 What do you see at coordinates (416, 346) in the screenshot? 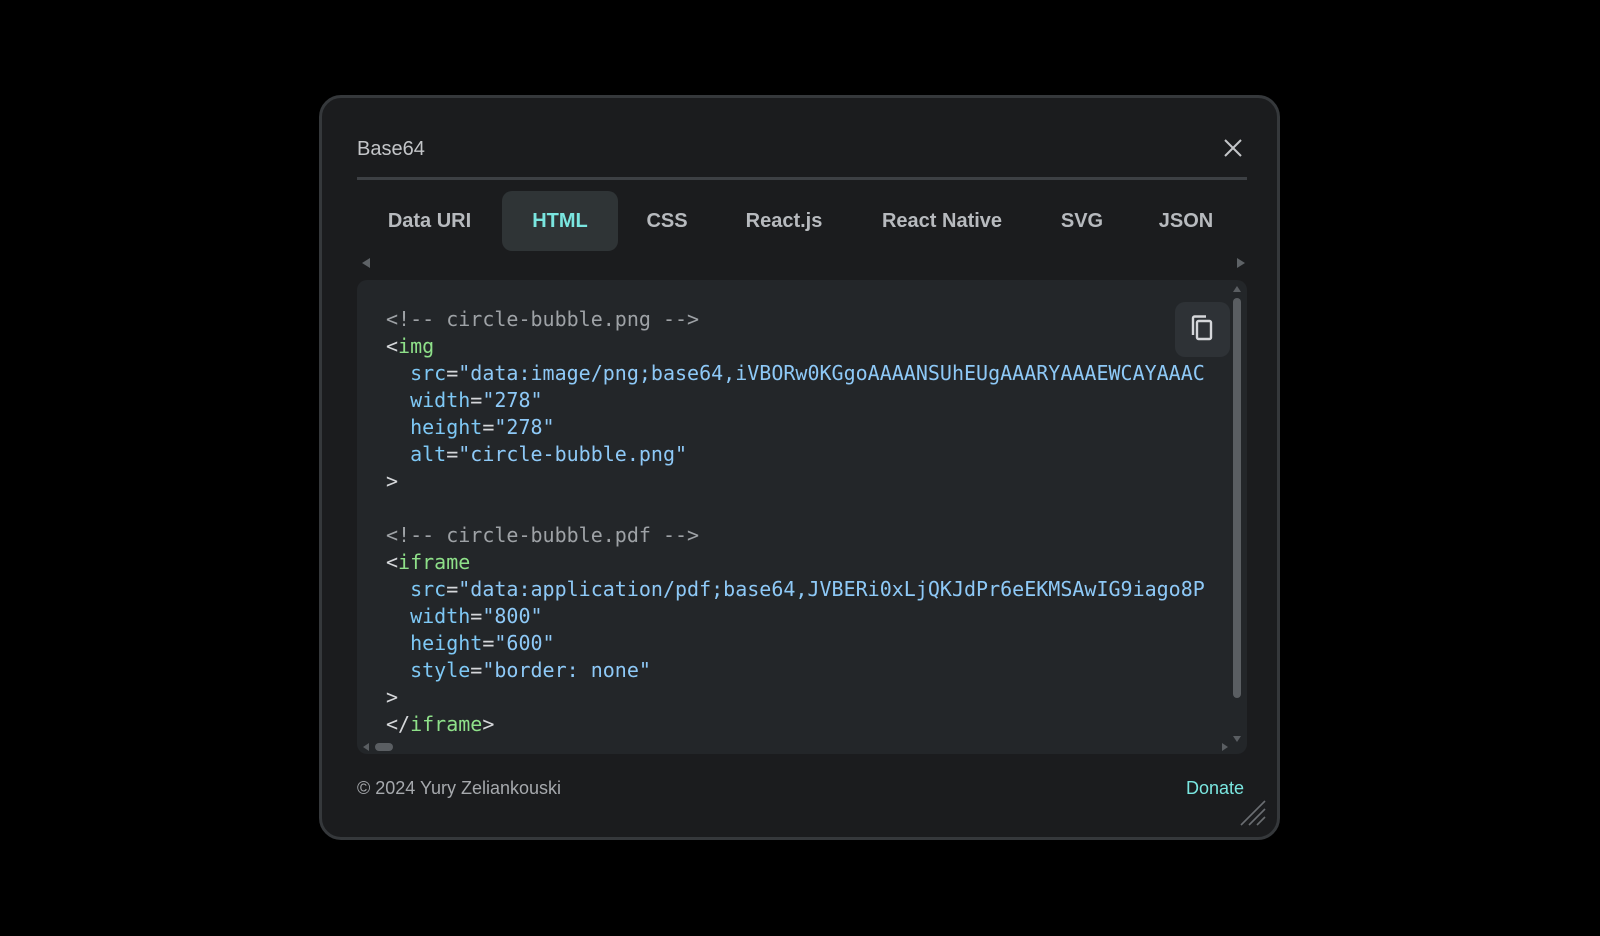
I see `code-token: img` at bounding box center [416, 346].